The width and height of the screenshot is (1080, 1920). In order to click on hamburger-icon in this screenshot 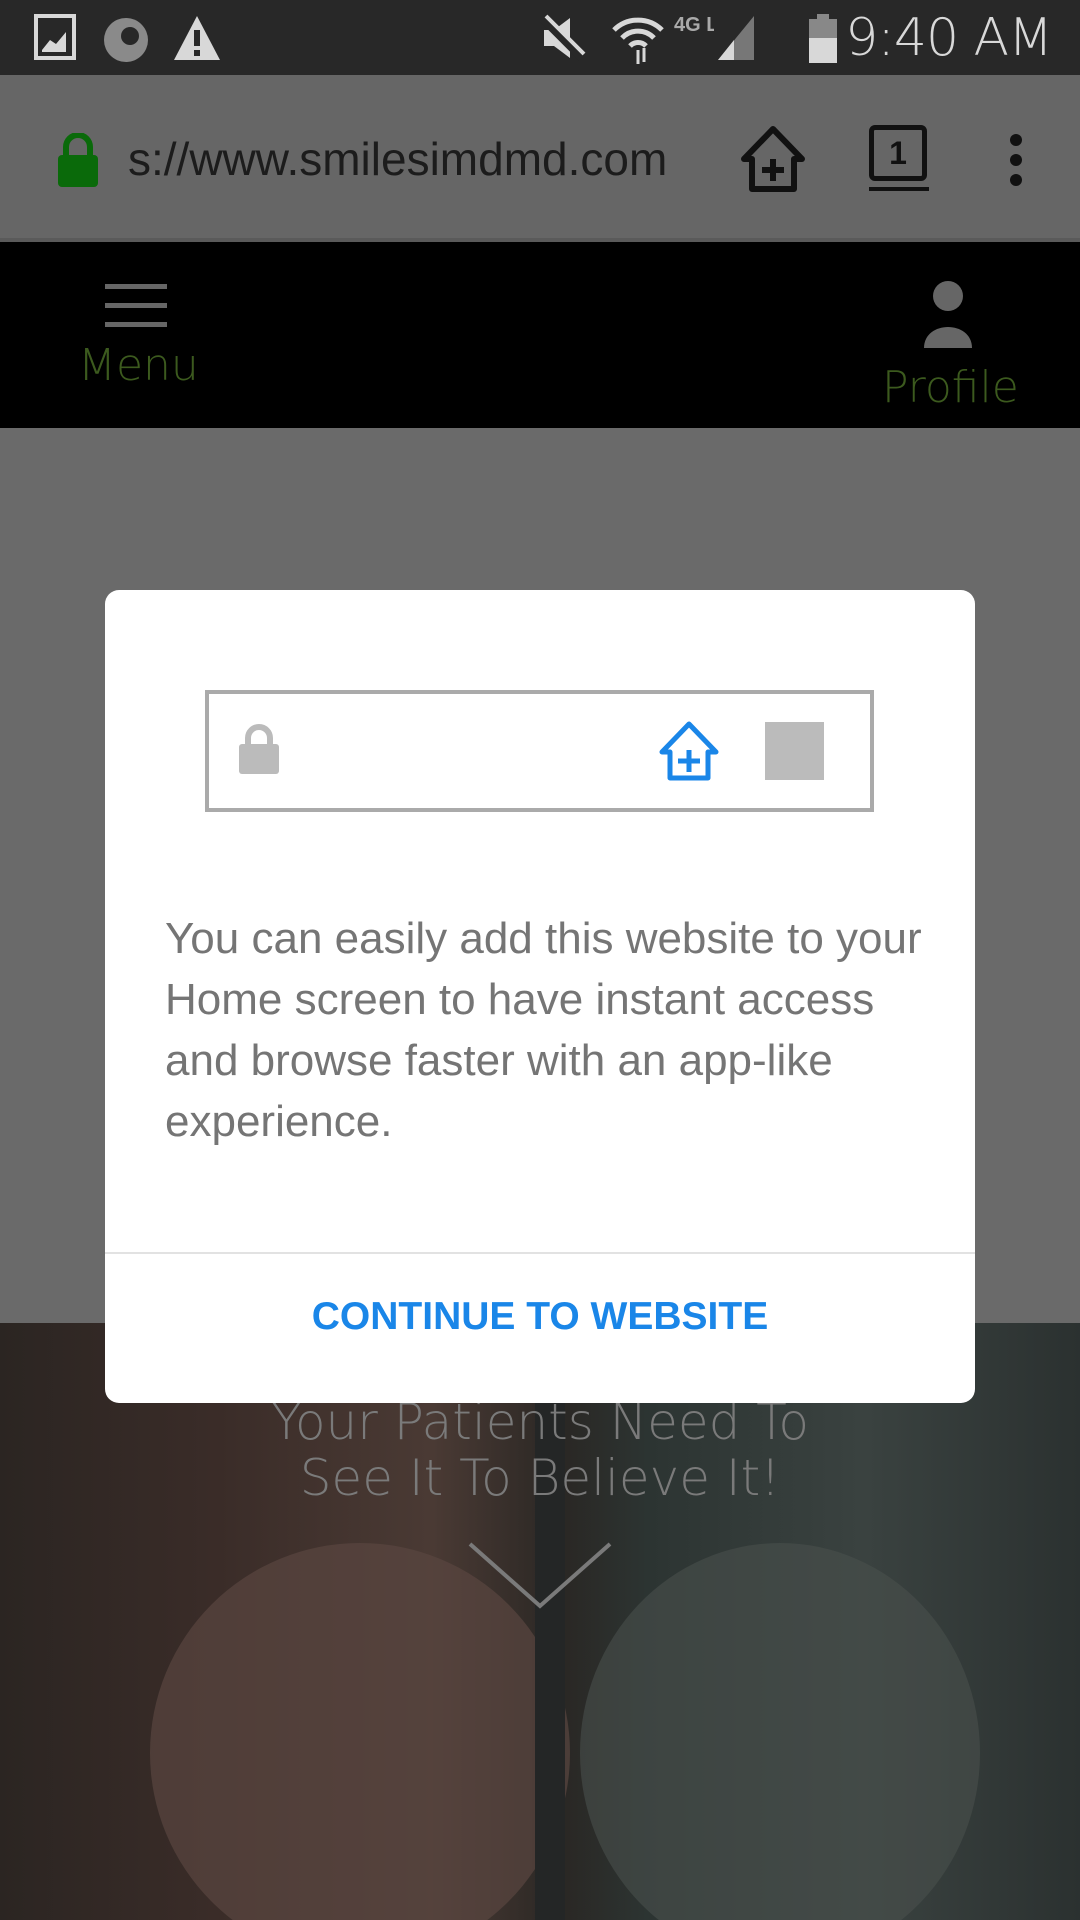, I will do `click(136, 305)`.